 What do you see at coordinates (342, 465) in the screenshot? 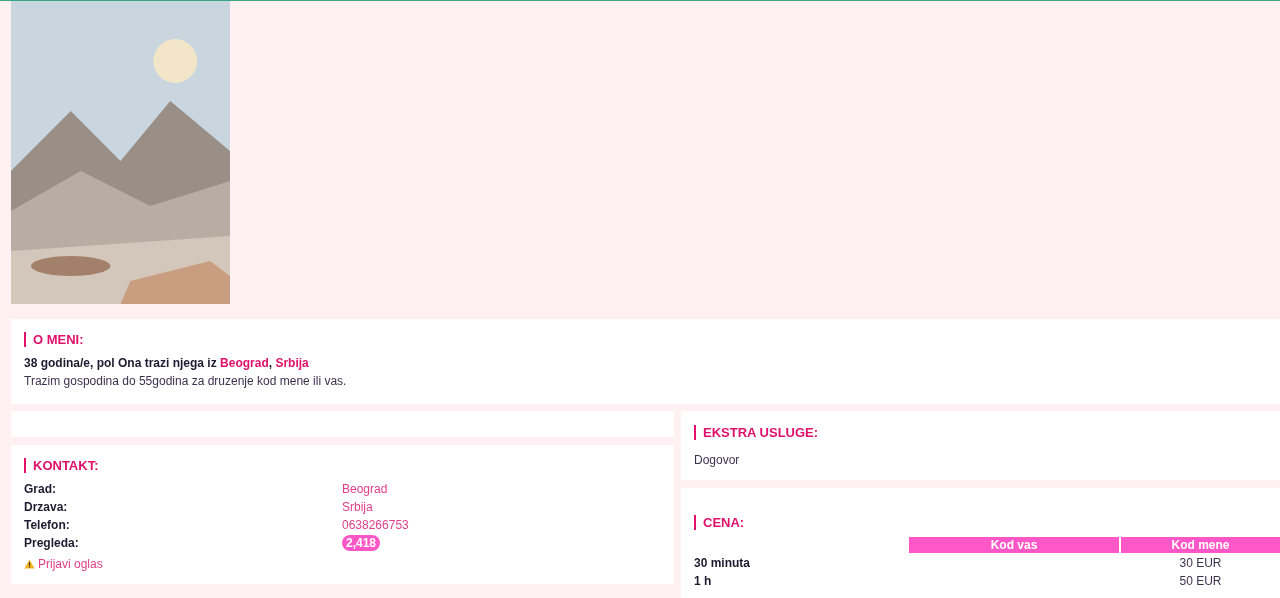
I see `section-title: KONTAKT:` at bounding box center [342, 465].